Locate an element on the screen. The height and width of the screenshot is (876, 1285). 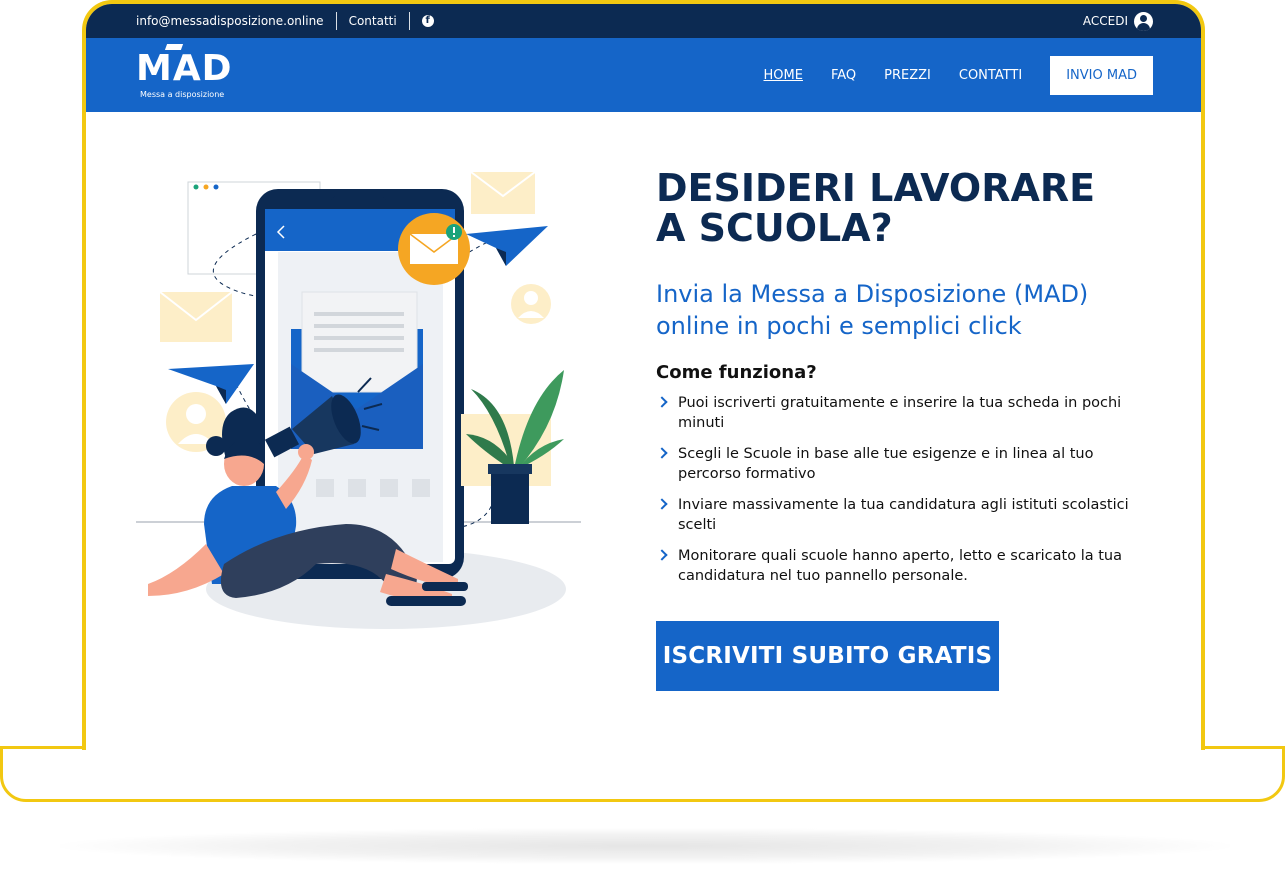
contatti-link: Contatti is located at coordinates (373, 21).